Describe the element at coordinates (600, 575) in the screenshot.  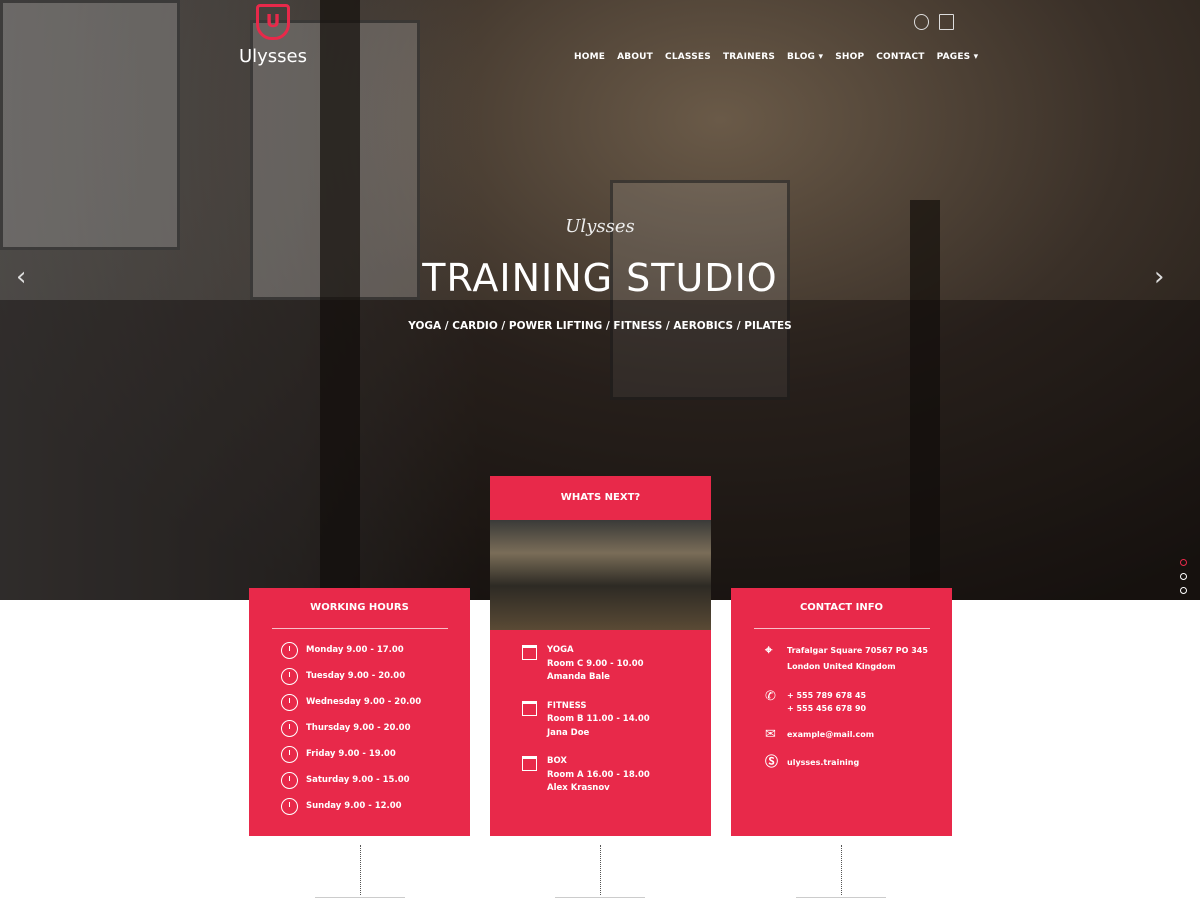
I see `gym-photo` at that location.